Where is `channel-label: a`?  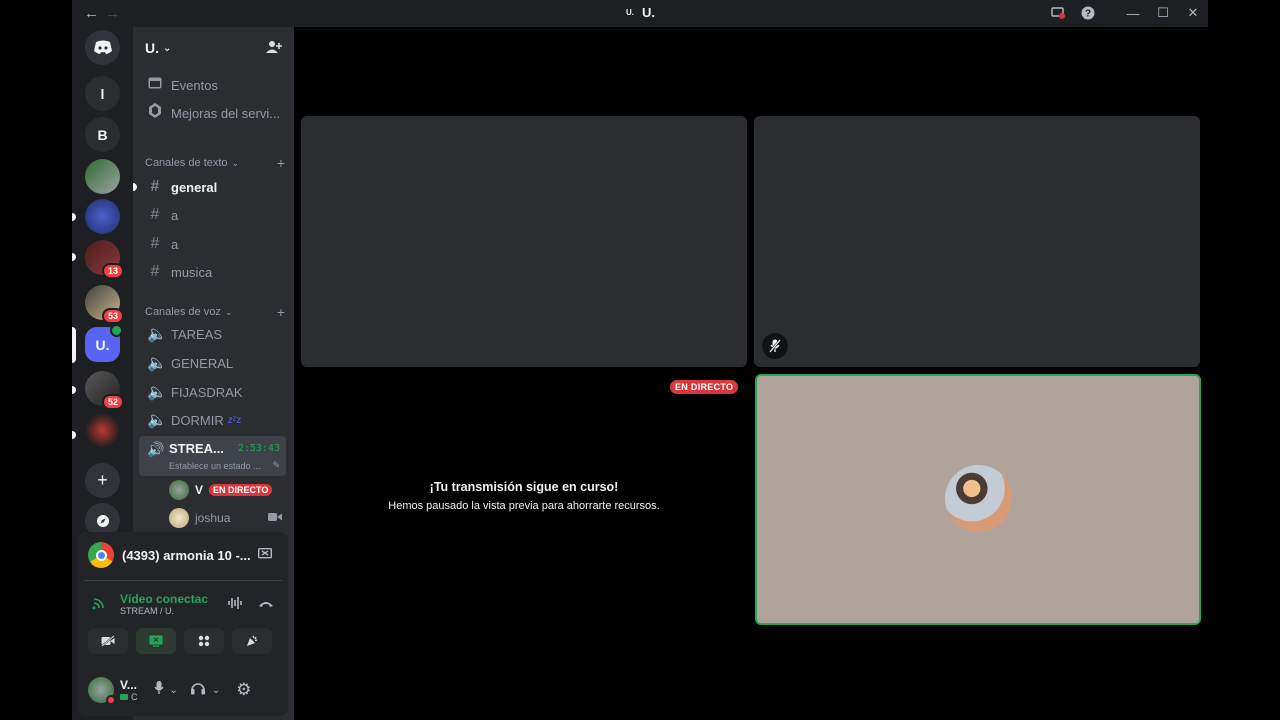 channel-label: a is located at coordinates (175, 244).